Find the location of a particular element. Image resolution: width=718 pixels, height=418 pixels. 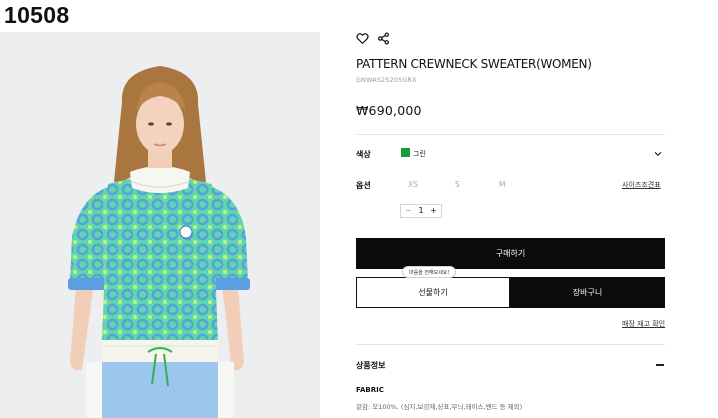

chevron-down-icon is located at coordinates (658, 154).